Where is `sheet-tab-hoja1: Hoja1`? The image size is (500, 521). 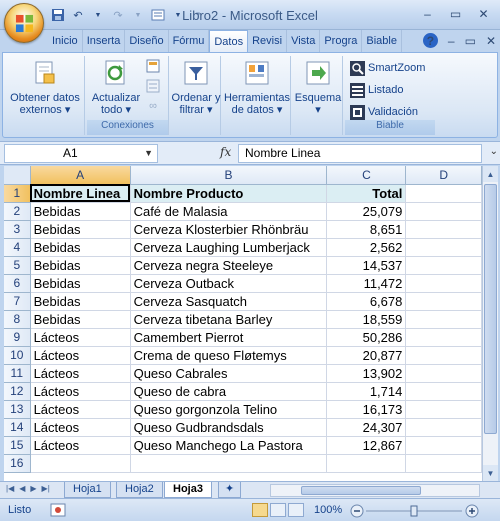
sheet-tab-hoja1: Hoja1 is located at coordinates (87, 490).